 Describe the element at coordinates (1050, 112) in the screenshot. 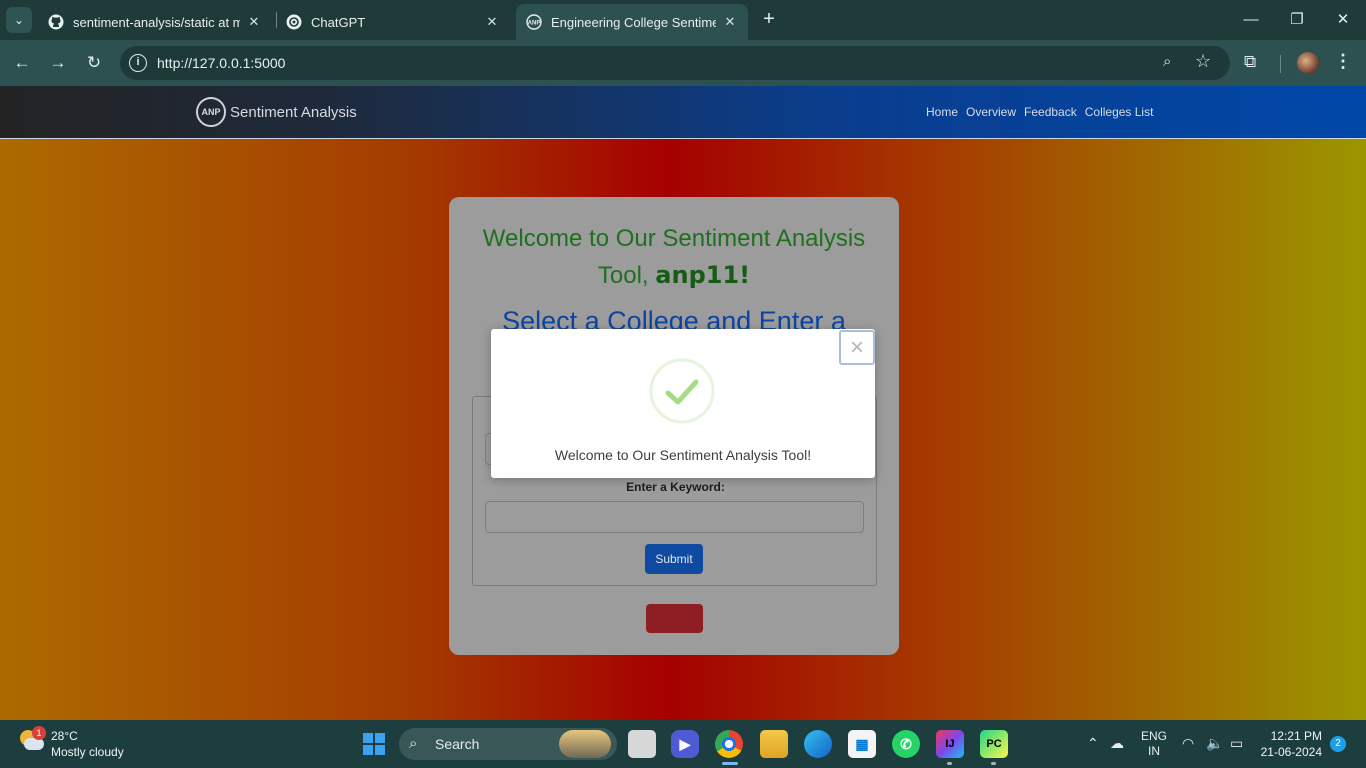

I see `nav-feedback: Feedback` at that location.